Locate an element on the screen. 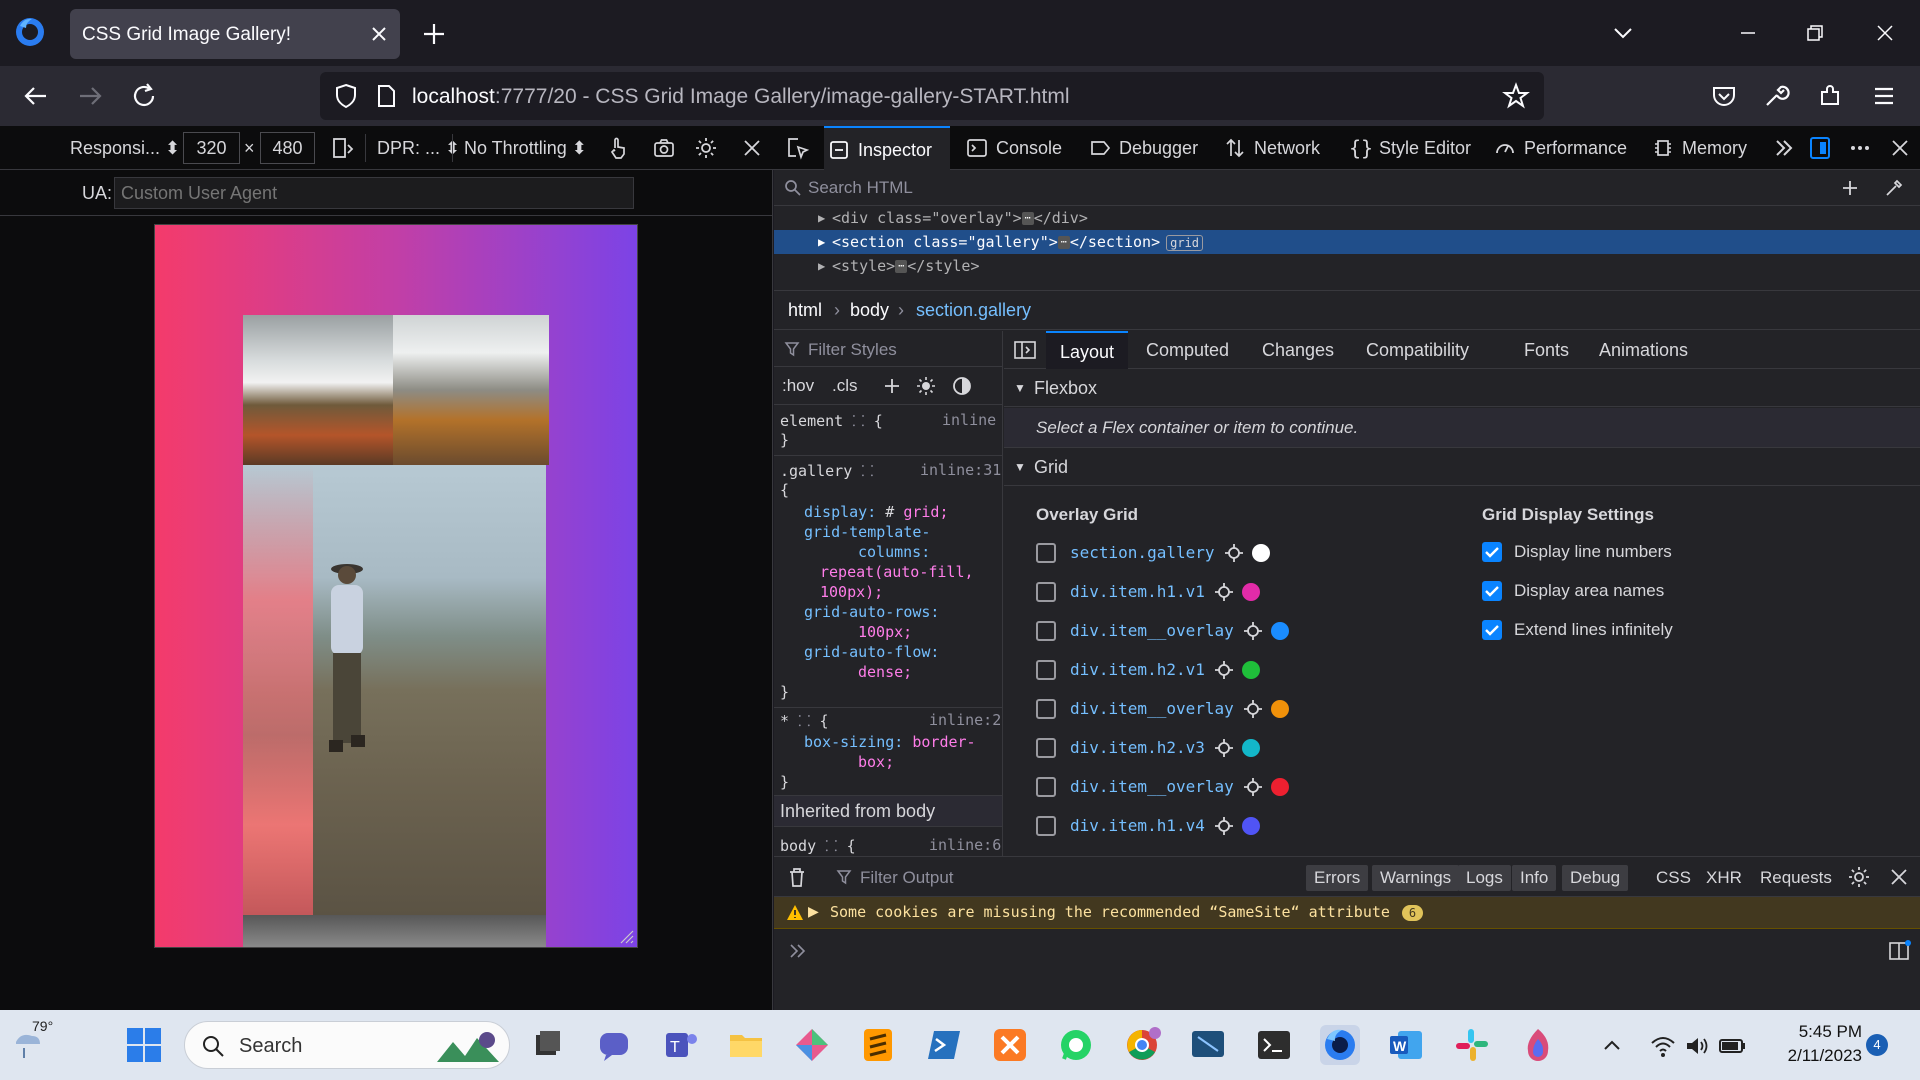  tab-debugger: Debugger is located at coordinates (1141, 148).